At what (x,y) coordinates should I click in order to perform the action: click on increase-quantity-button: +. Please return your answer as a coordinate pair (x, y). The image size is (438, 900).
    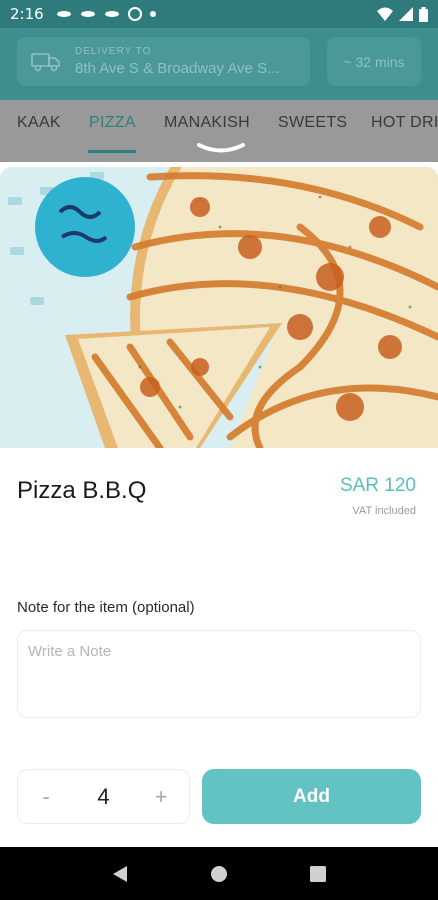
    Looking at the image, I should click on (161, 797).